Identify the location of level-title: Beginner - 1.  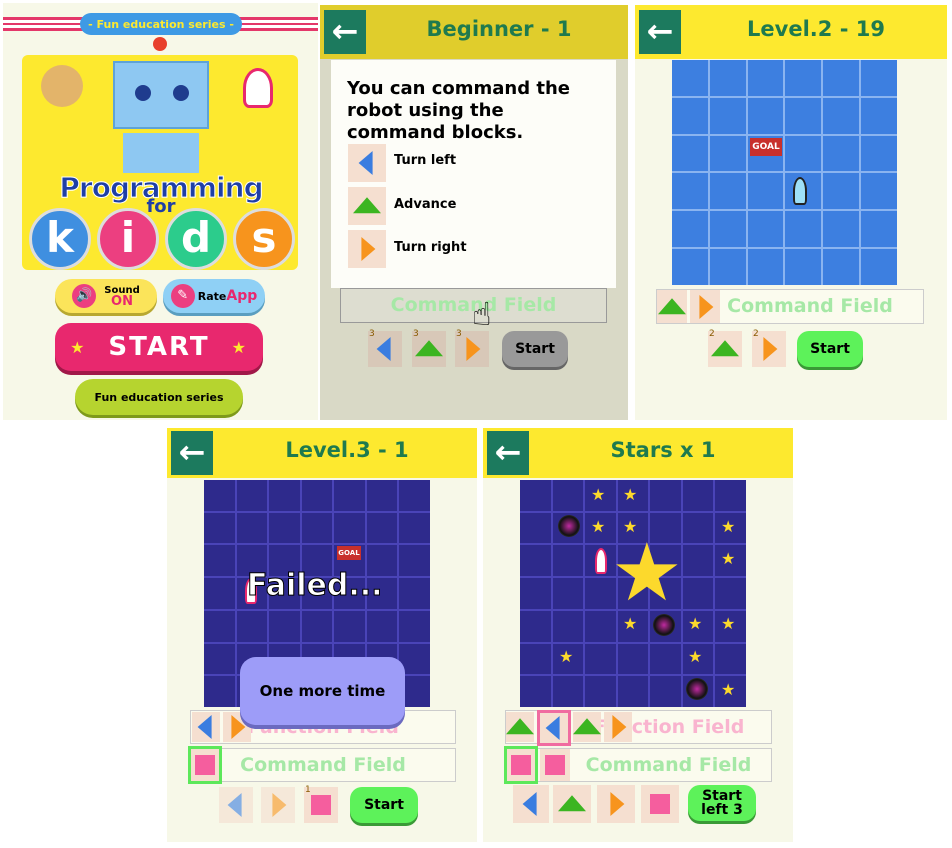
(499, 29).